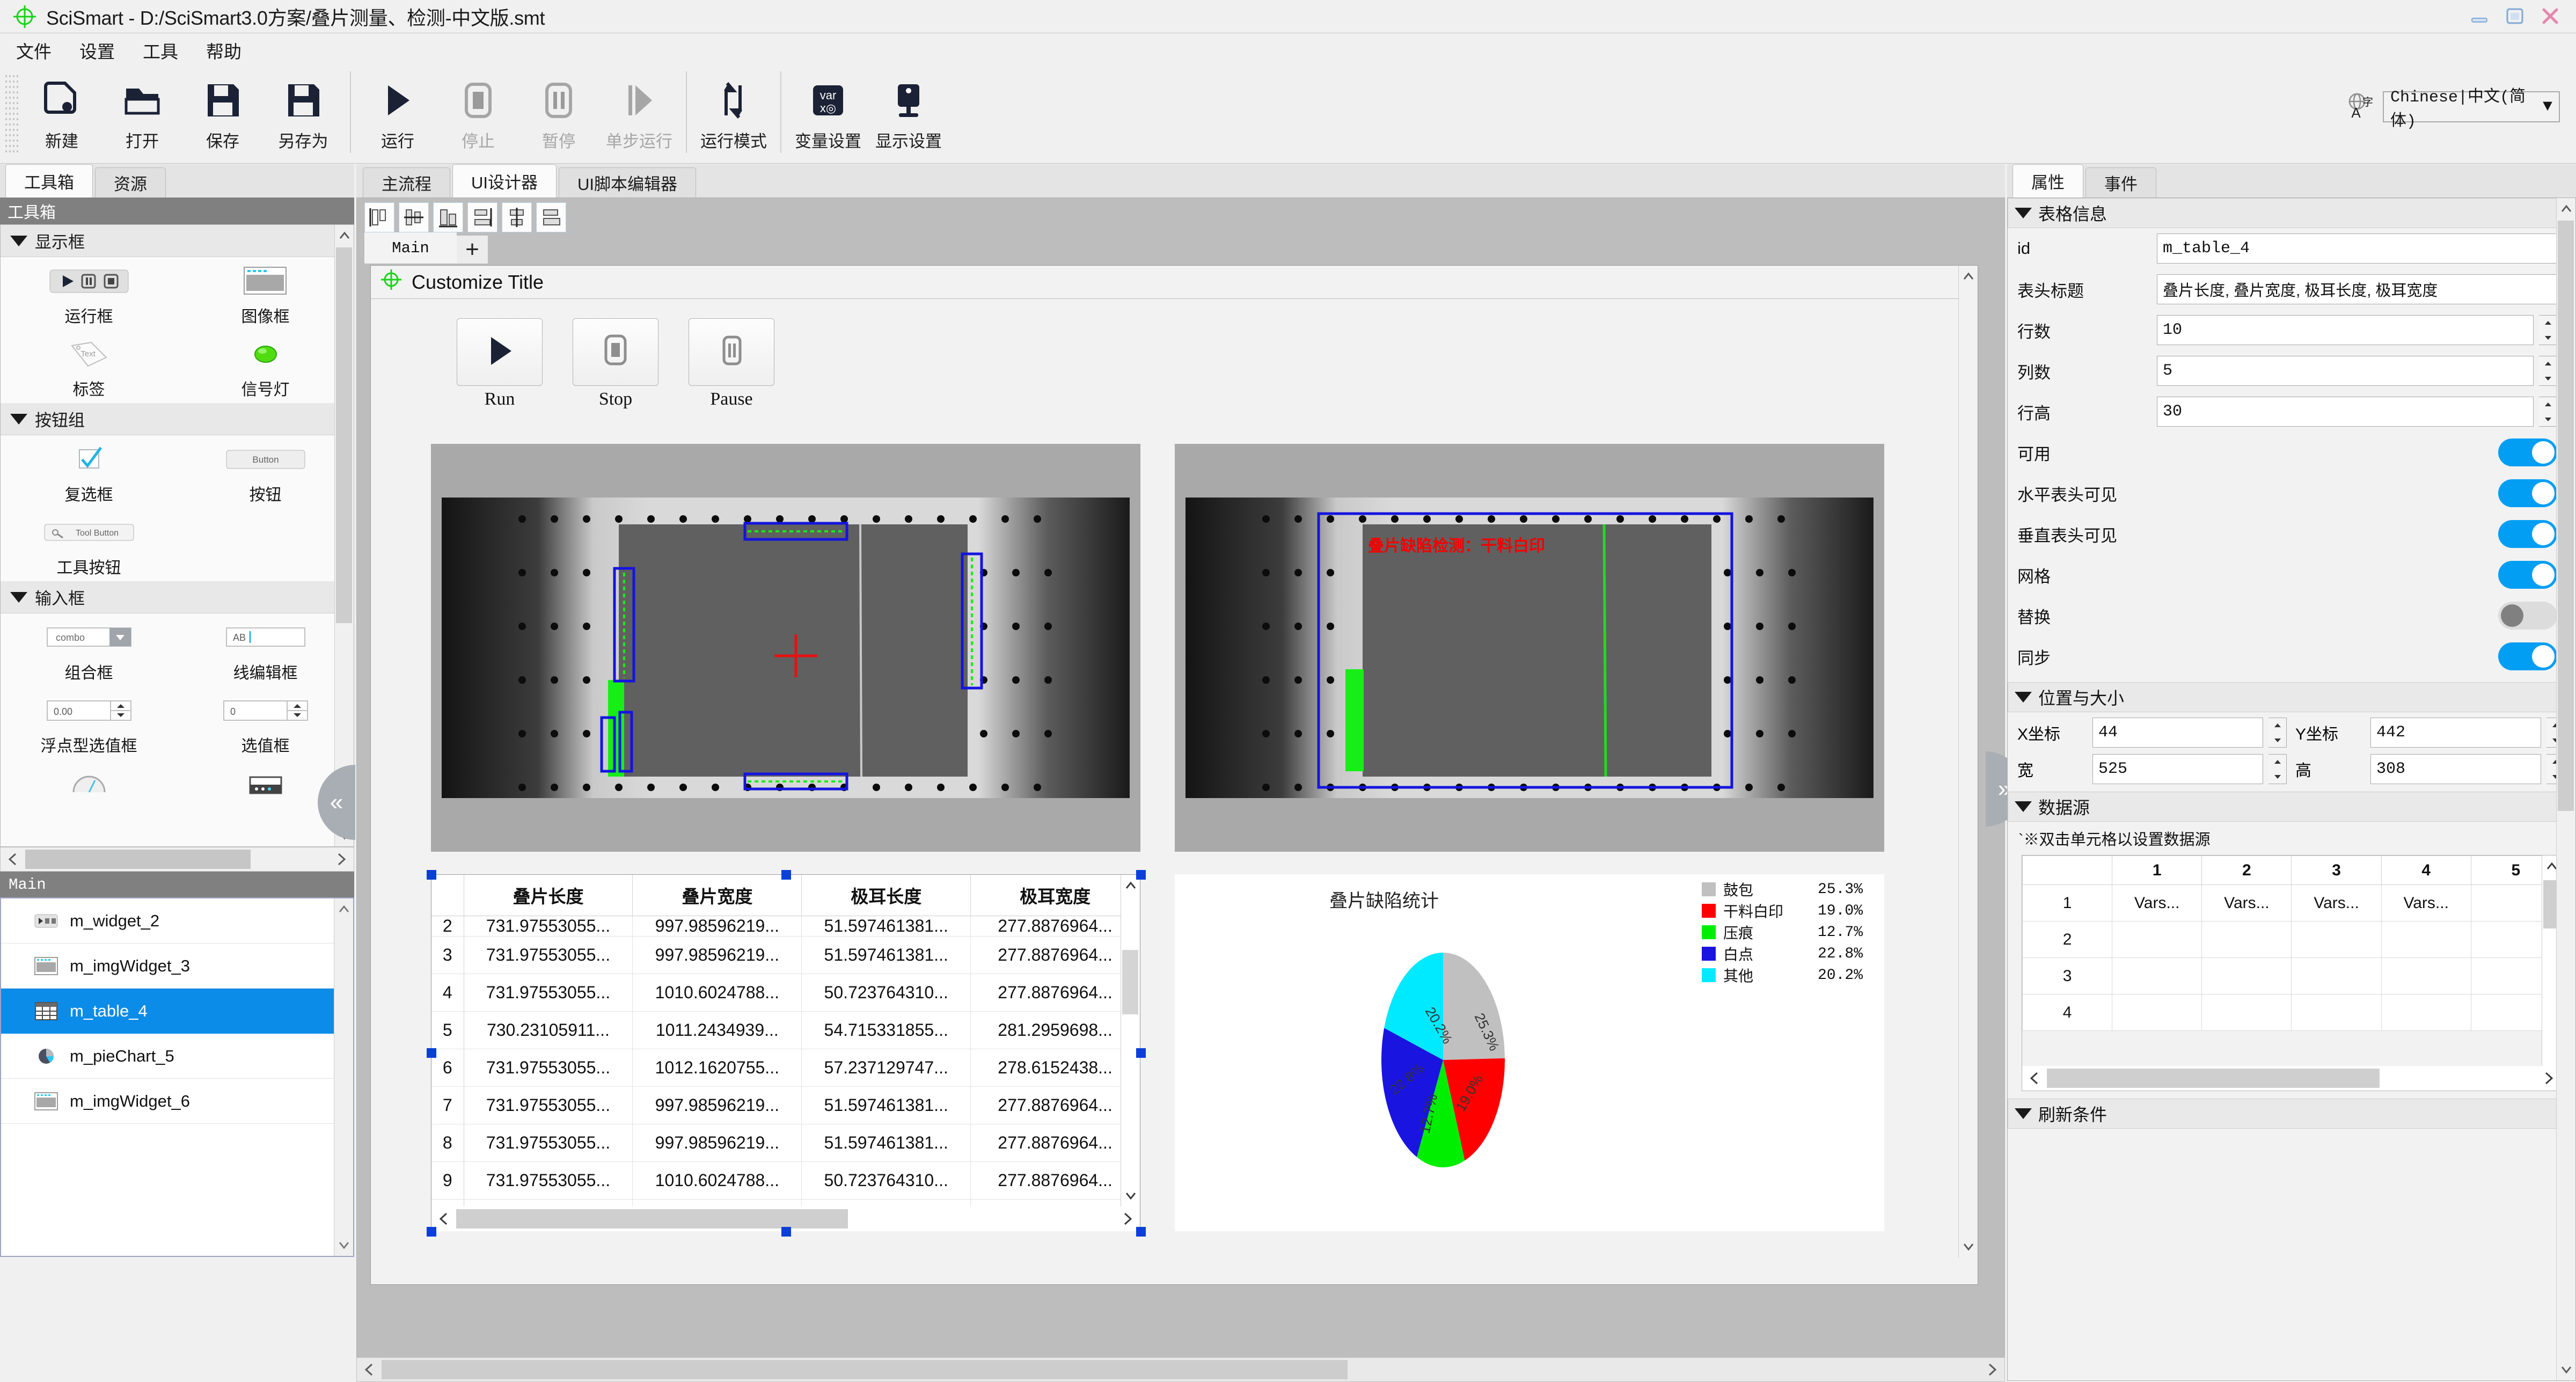  What do you see at coordinates (2291, 1114) in the screenshot?
I see `section-refresh-condition: 刷新条件` at bounding box center [2291, 1114].